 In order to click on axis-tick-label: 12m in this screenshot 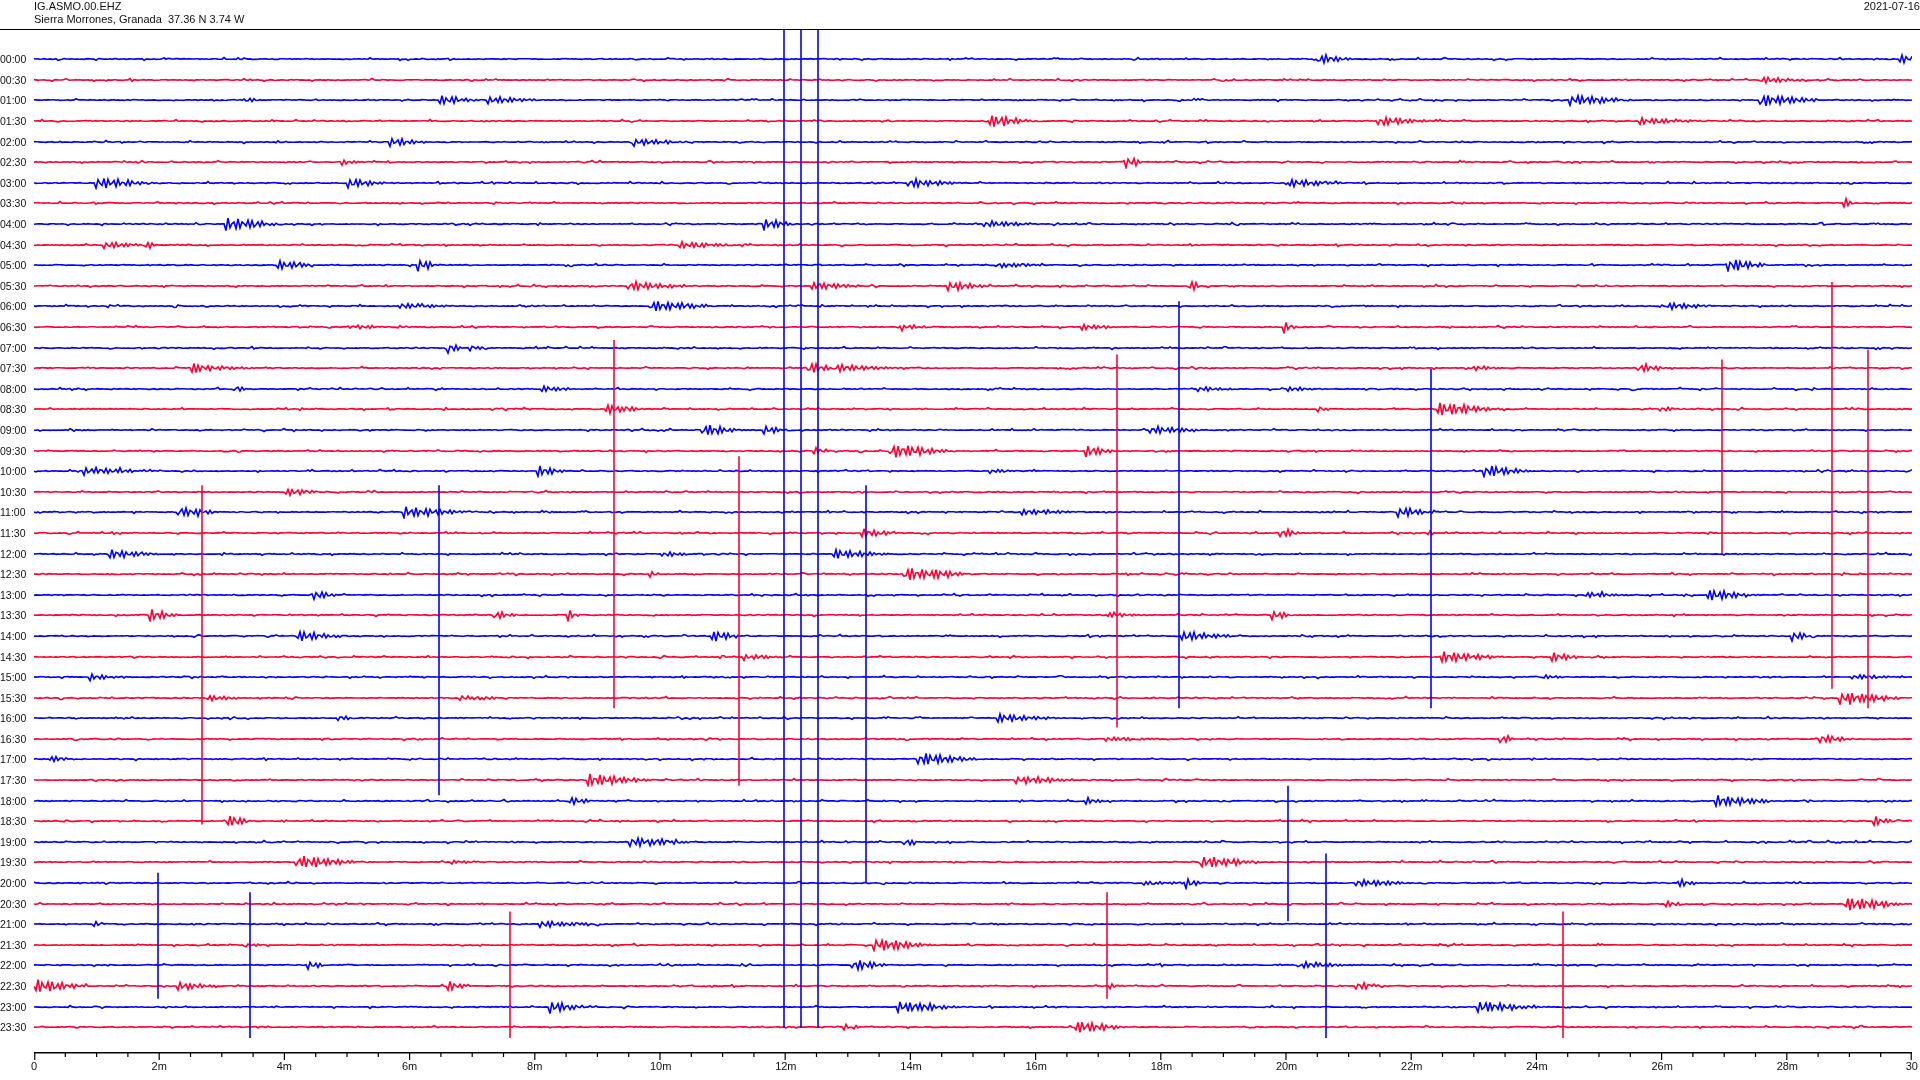, I will do `click(785, 1065)`.